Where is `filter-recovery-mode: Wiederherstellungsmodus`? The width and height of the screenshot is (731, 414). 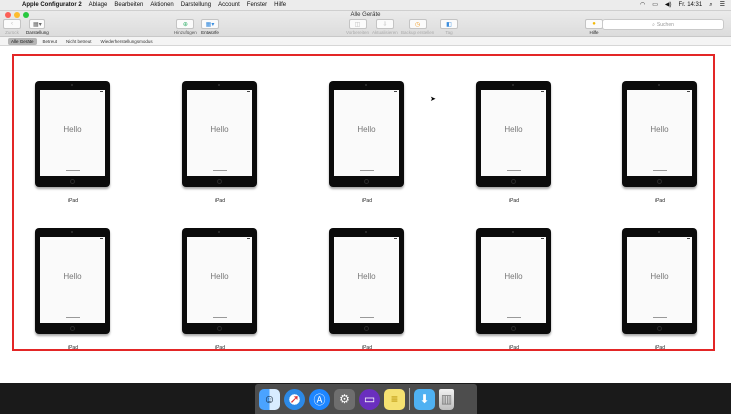
filter-recovery-mode: Wiederherstellungsmodus is located at coordinates (127, 41).